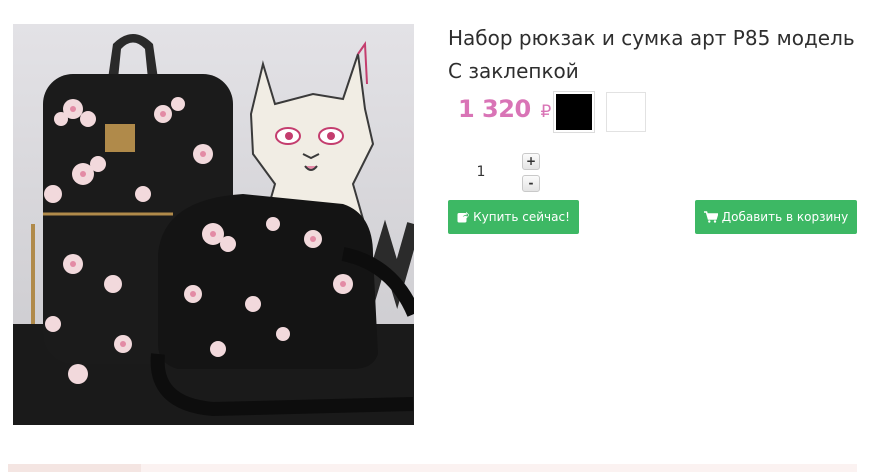  What do you see at coordinates (531, 161) in the screenshot?
I see `quantity-increase-button: +` at bounding box center [531, 161].